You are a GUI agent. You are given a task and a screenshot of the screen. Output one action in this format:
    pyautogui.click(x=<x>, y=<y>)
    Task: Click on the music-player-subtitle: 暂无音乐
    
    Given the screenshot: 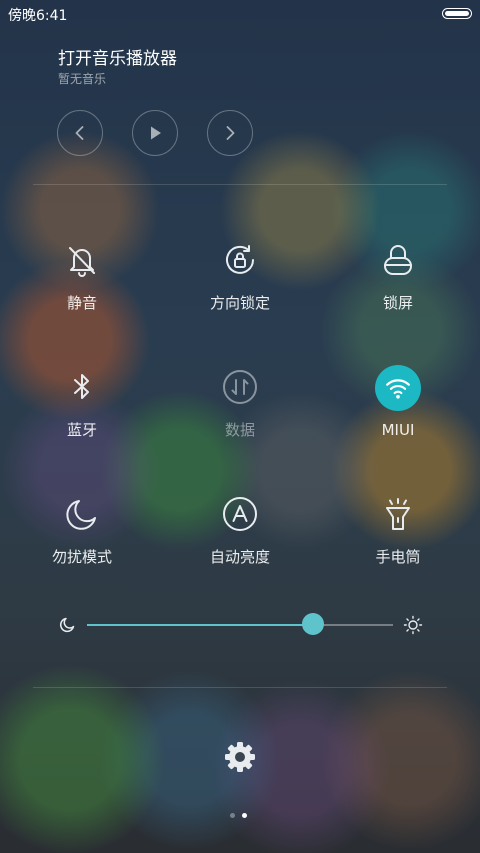 What is the action you would take?
    pyautogui.click(x=82, y=79)
    